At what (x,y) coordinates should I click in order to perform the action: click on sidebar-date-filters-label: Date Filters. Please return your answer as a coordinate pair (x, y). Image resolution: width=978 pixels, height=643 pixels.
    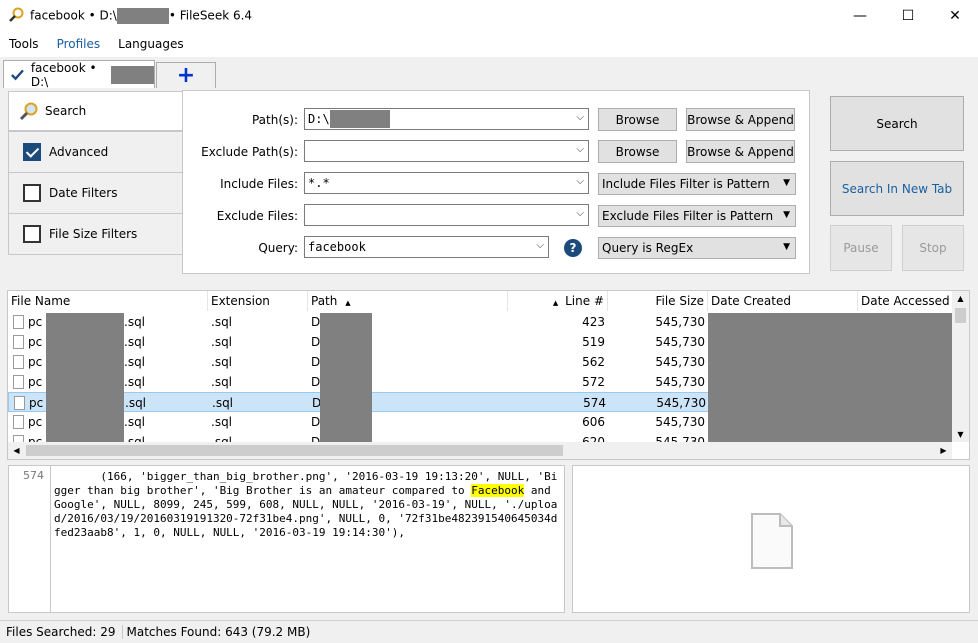
    Looking at the image, I should click on (83, 193).